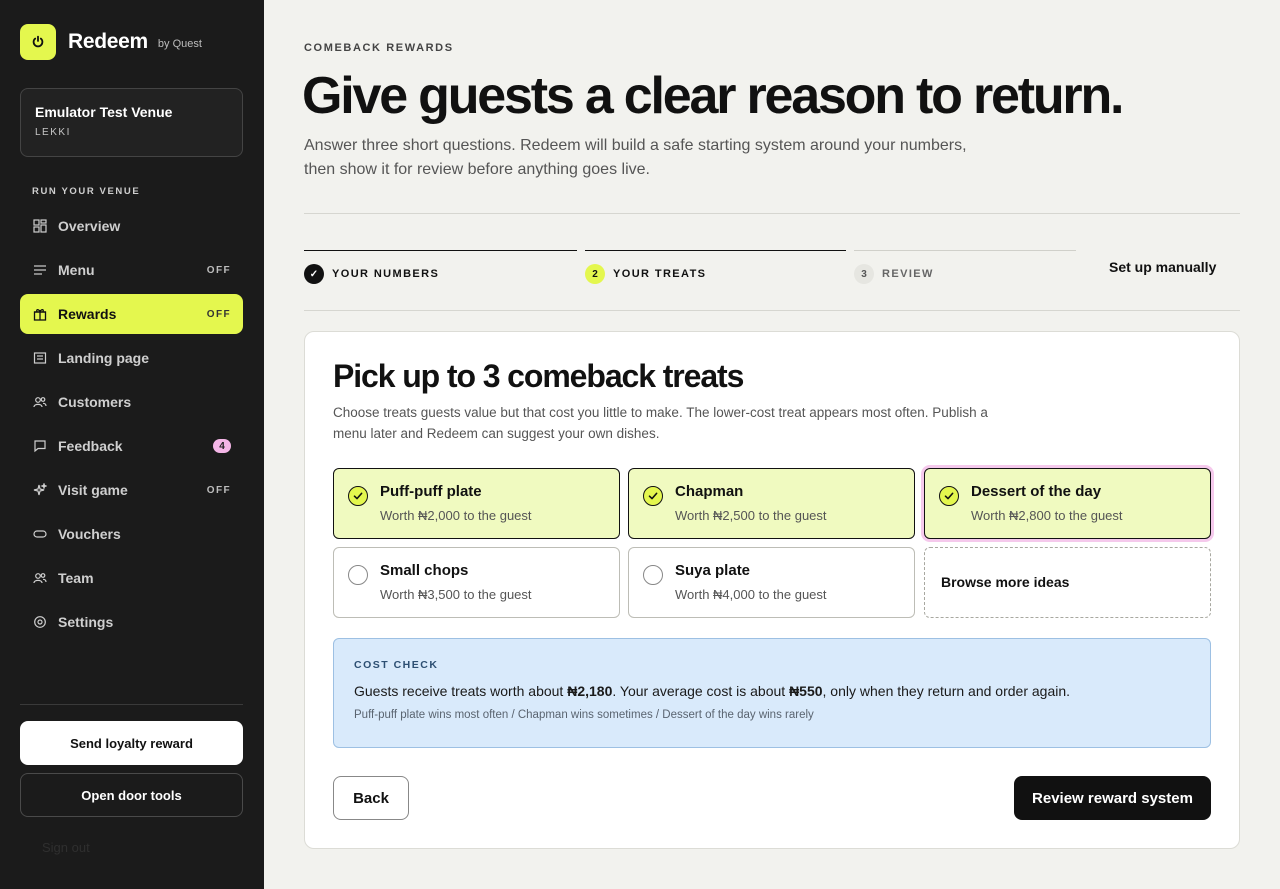  Describe the element at coordinates (538, 376) in the screenshot. I see `card-title: Pick up to 3 comeback treats` at that location.